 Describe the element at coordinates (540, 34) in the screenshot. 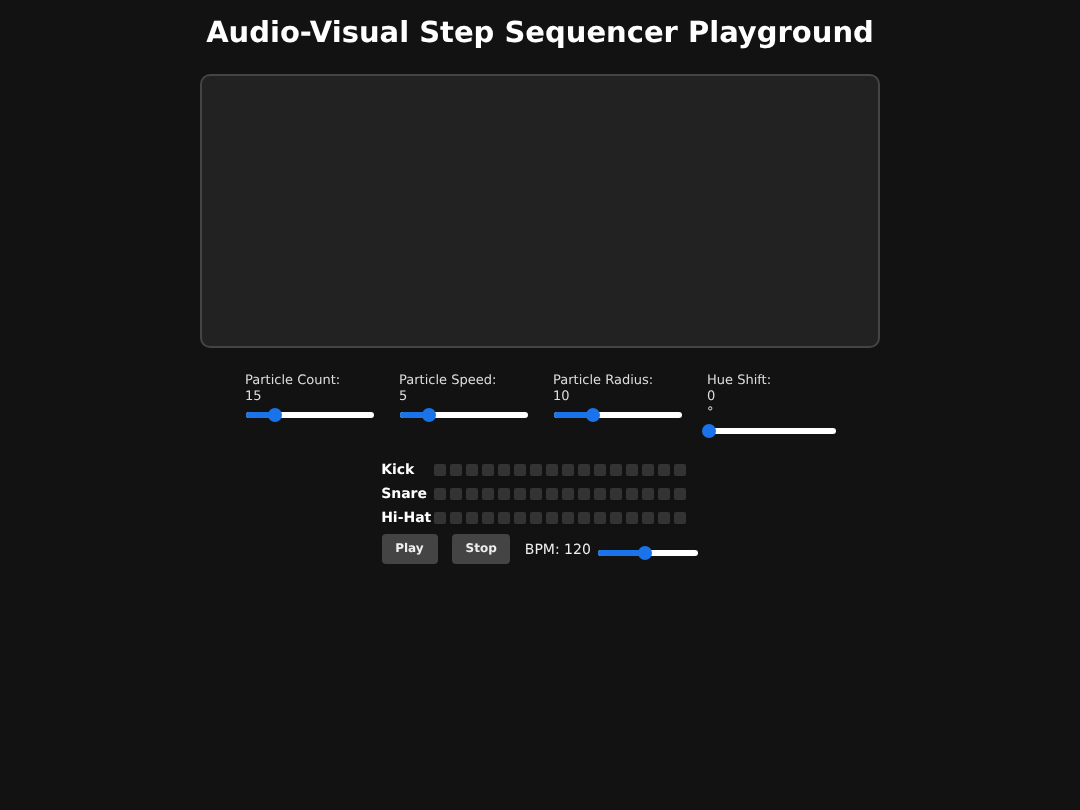

I see `page-title: Audio-Visual Step Sequencer Playground` at that location.